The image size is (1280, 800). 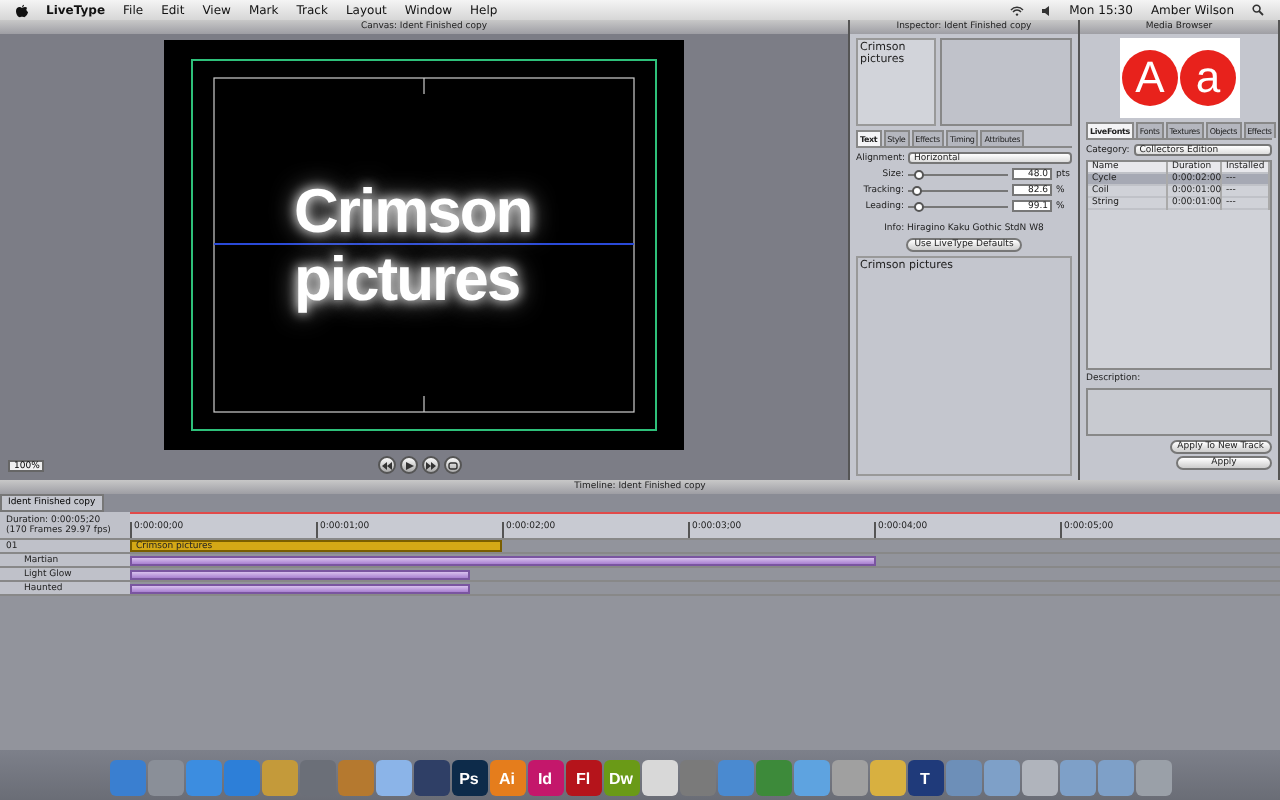 What do you see at coordinates (469, 778) in the screenshot?
I see `app-icon: Ps` at bounding box center [469, 778].